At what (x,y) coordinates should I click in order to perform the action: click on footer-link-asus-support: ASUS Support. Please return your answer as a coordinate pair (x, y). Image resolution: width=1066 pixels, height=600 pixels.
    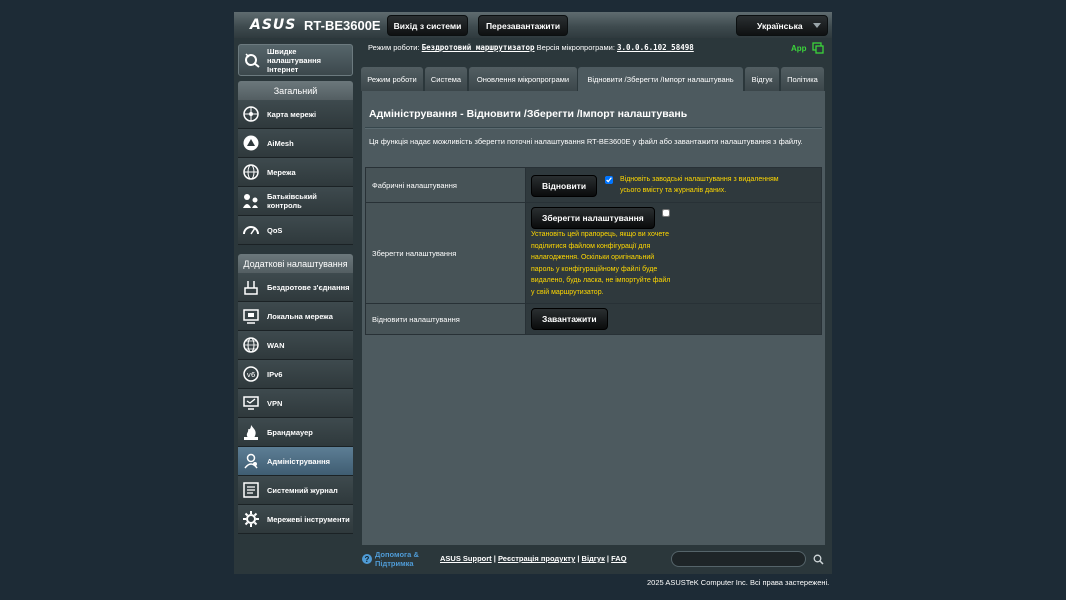
    Looking at the image, I should click on (466, 558).